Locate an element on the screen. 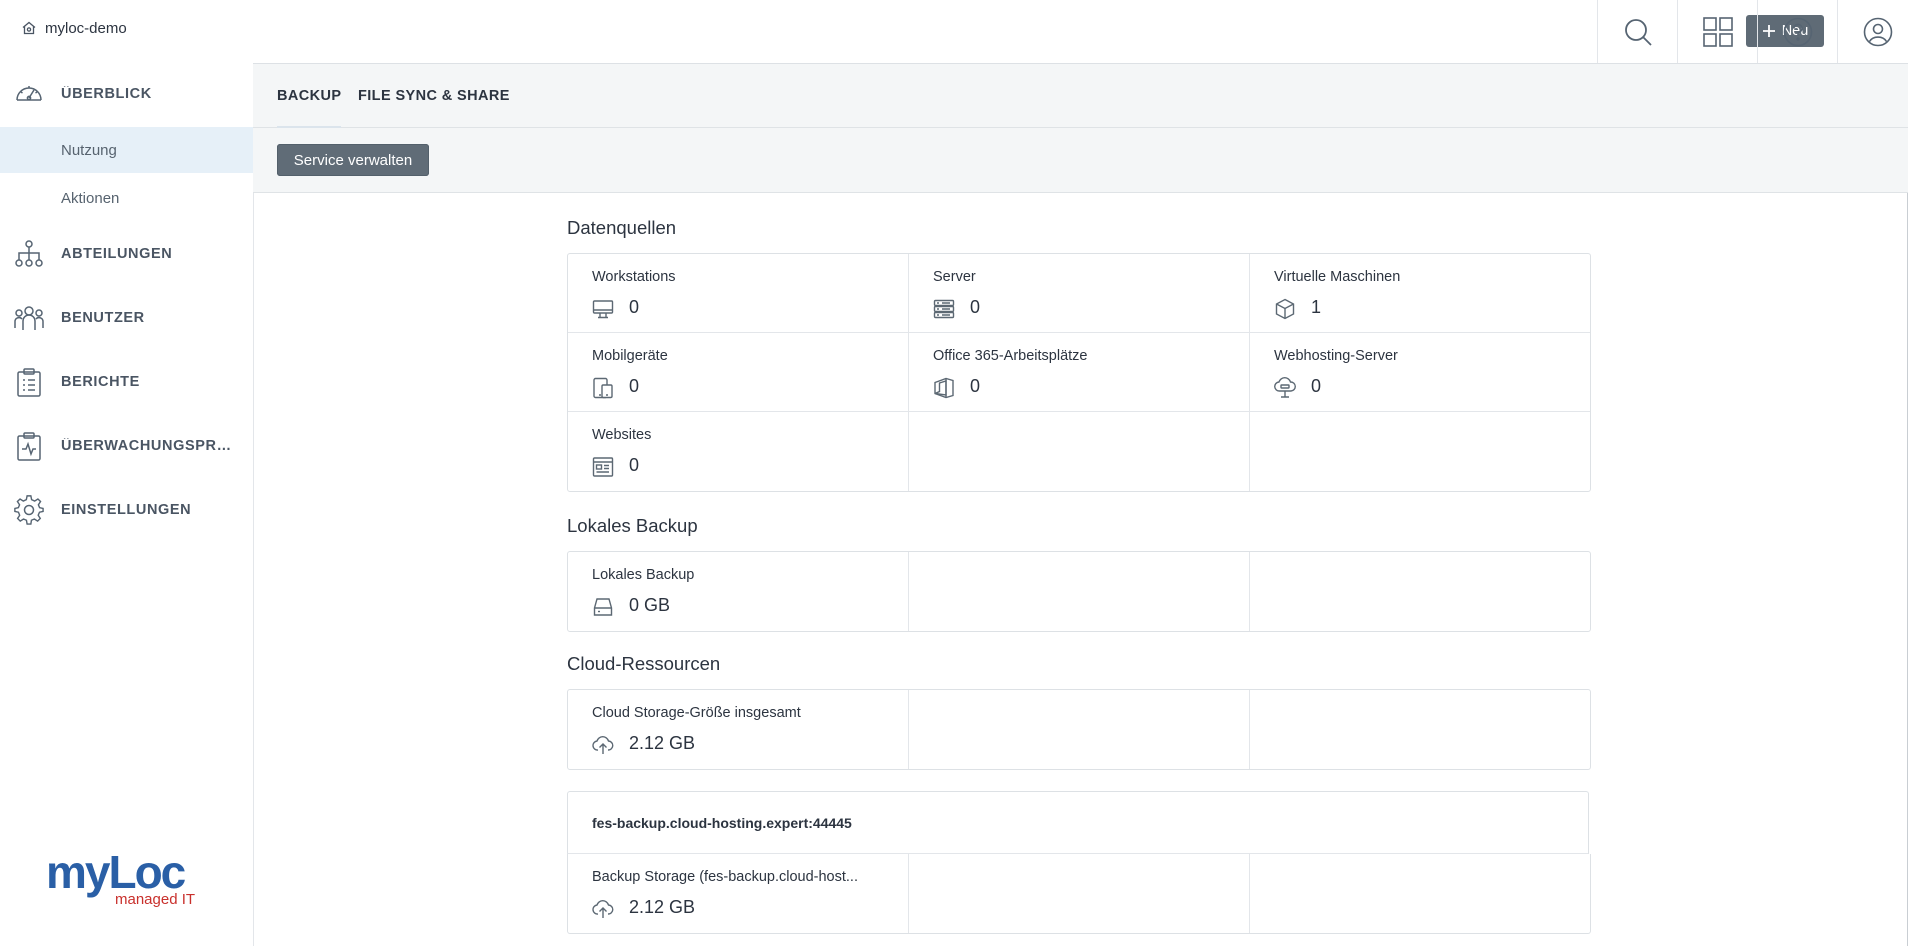 The height and width of the screenshot is (946, 1908). apps-button is located at coordinates (1717, 31).